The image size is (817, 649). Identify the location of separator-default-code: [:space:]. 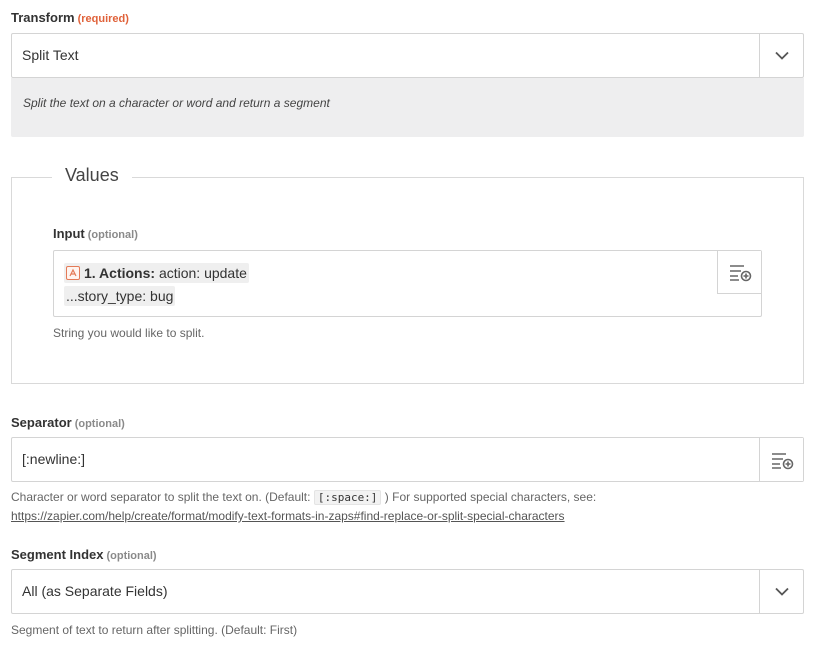
(347, 497).